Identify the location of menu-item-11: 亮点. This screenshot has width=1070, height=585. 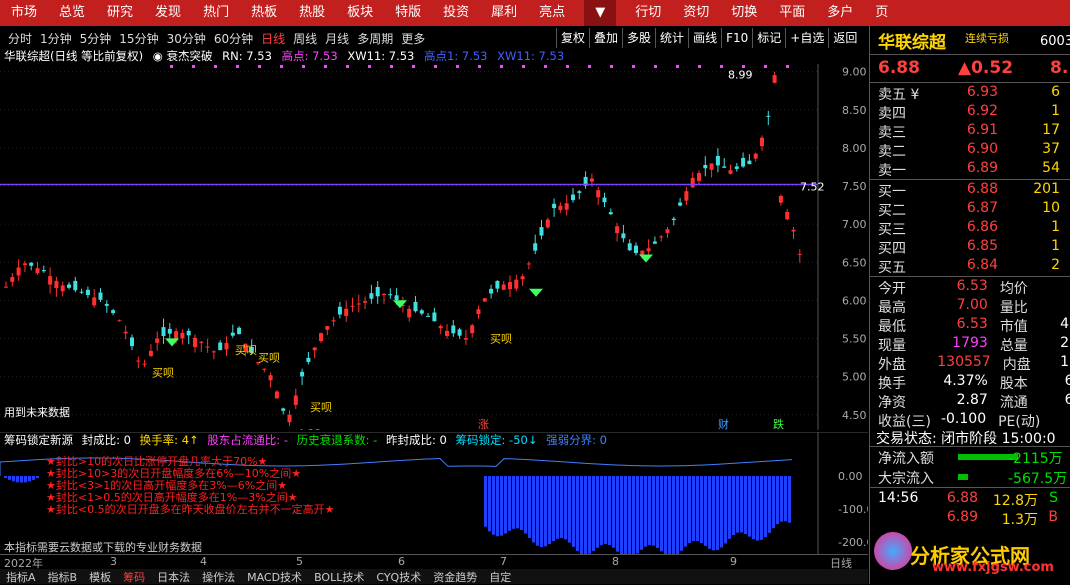
(552, 13).